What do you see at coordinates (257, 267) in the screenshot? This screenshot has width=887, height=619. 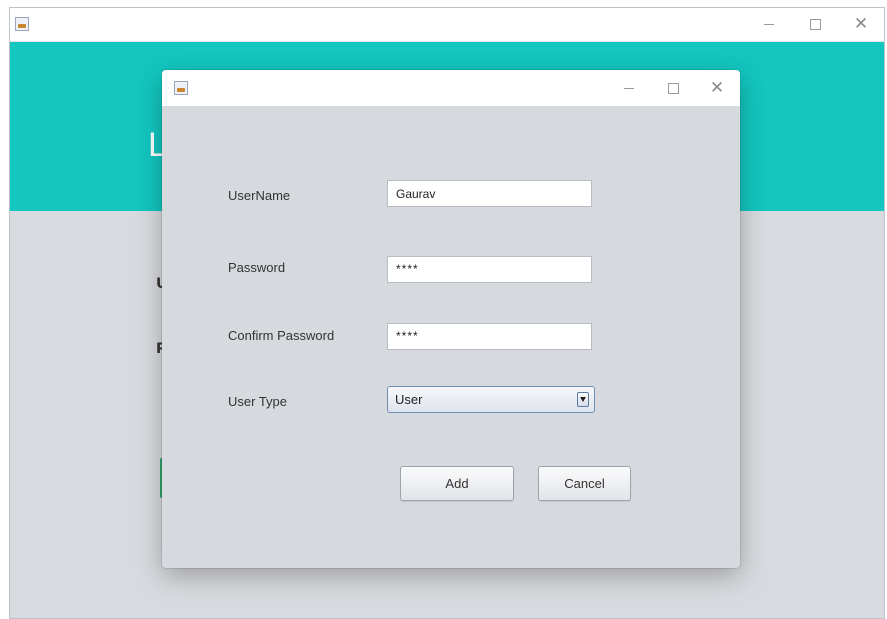 I see `password-label: Password` at bounding box center [257, 267].